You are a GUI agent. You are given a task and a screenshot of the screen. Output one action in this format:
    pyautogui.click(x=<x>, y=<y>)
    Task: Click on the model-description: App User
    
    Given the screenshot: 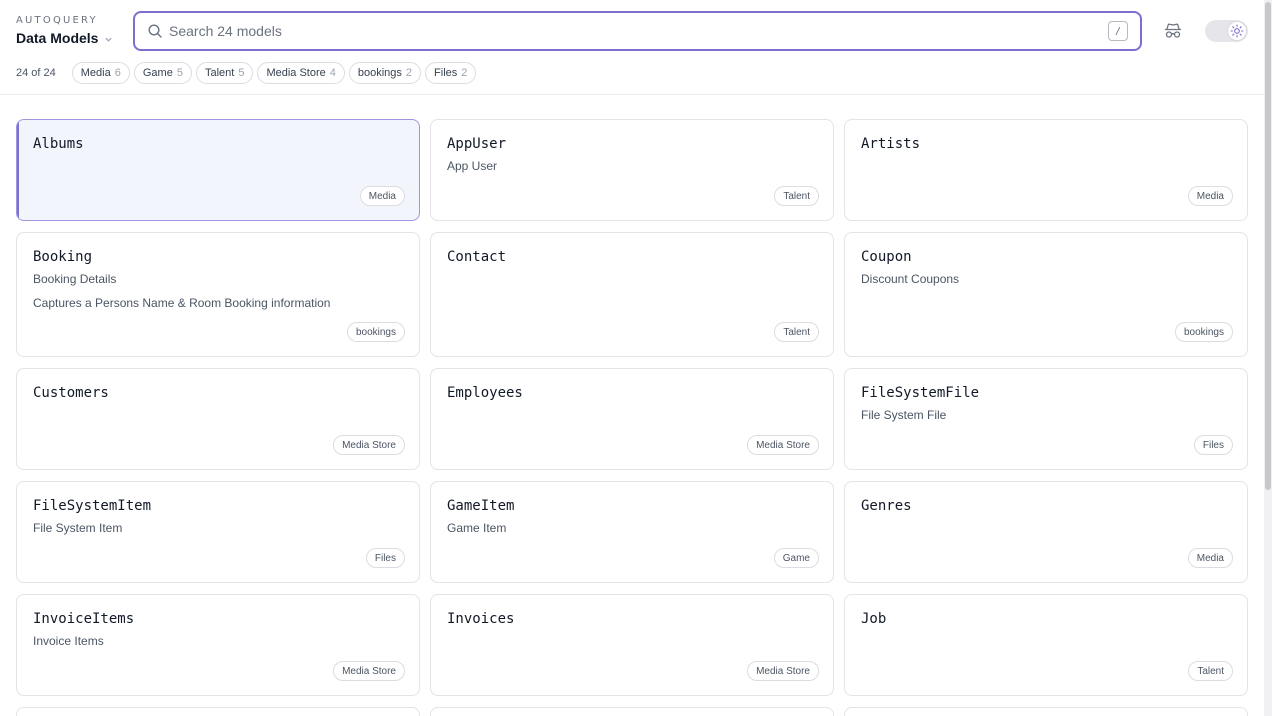 What is the action you would take?
    pyautogui.click(x=472, y=166)
    